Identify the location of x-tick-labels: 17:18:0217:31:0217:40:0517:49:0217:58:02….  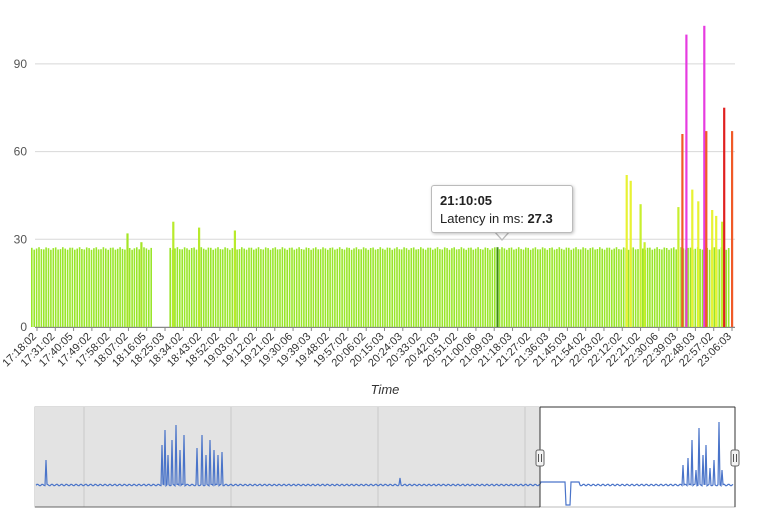
(367, 348).